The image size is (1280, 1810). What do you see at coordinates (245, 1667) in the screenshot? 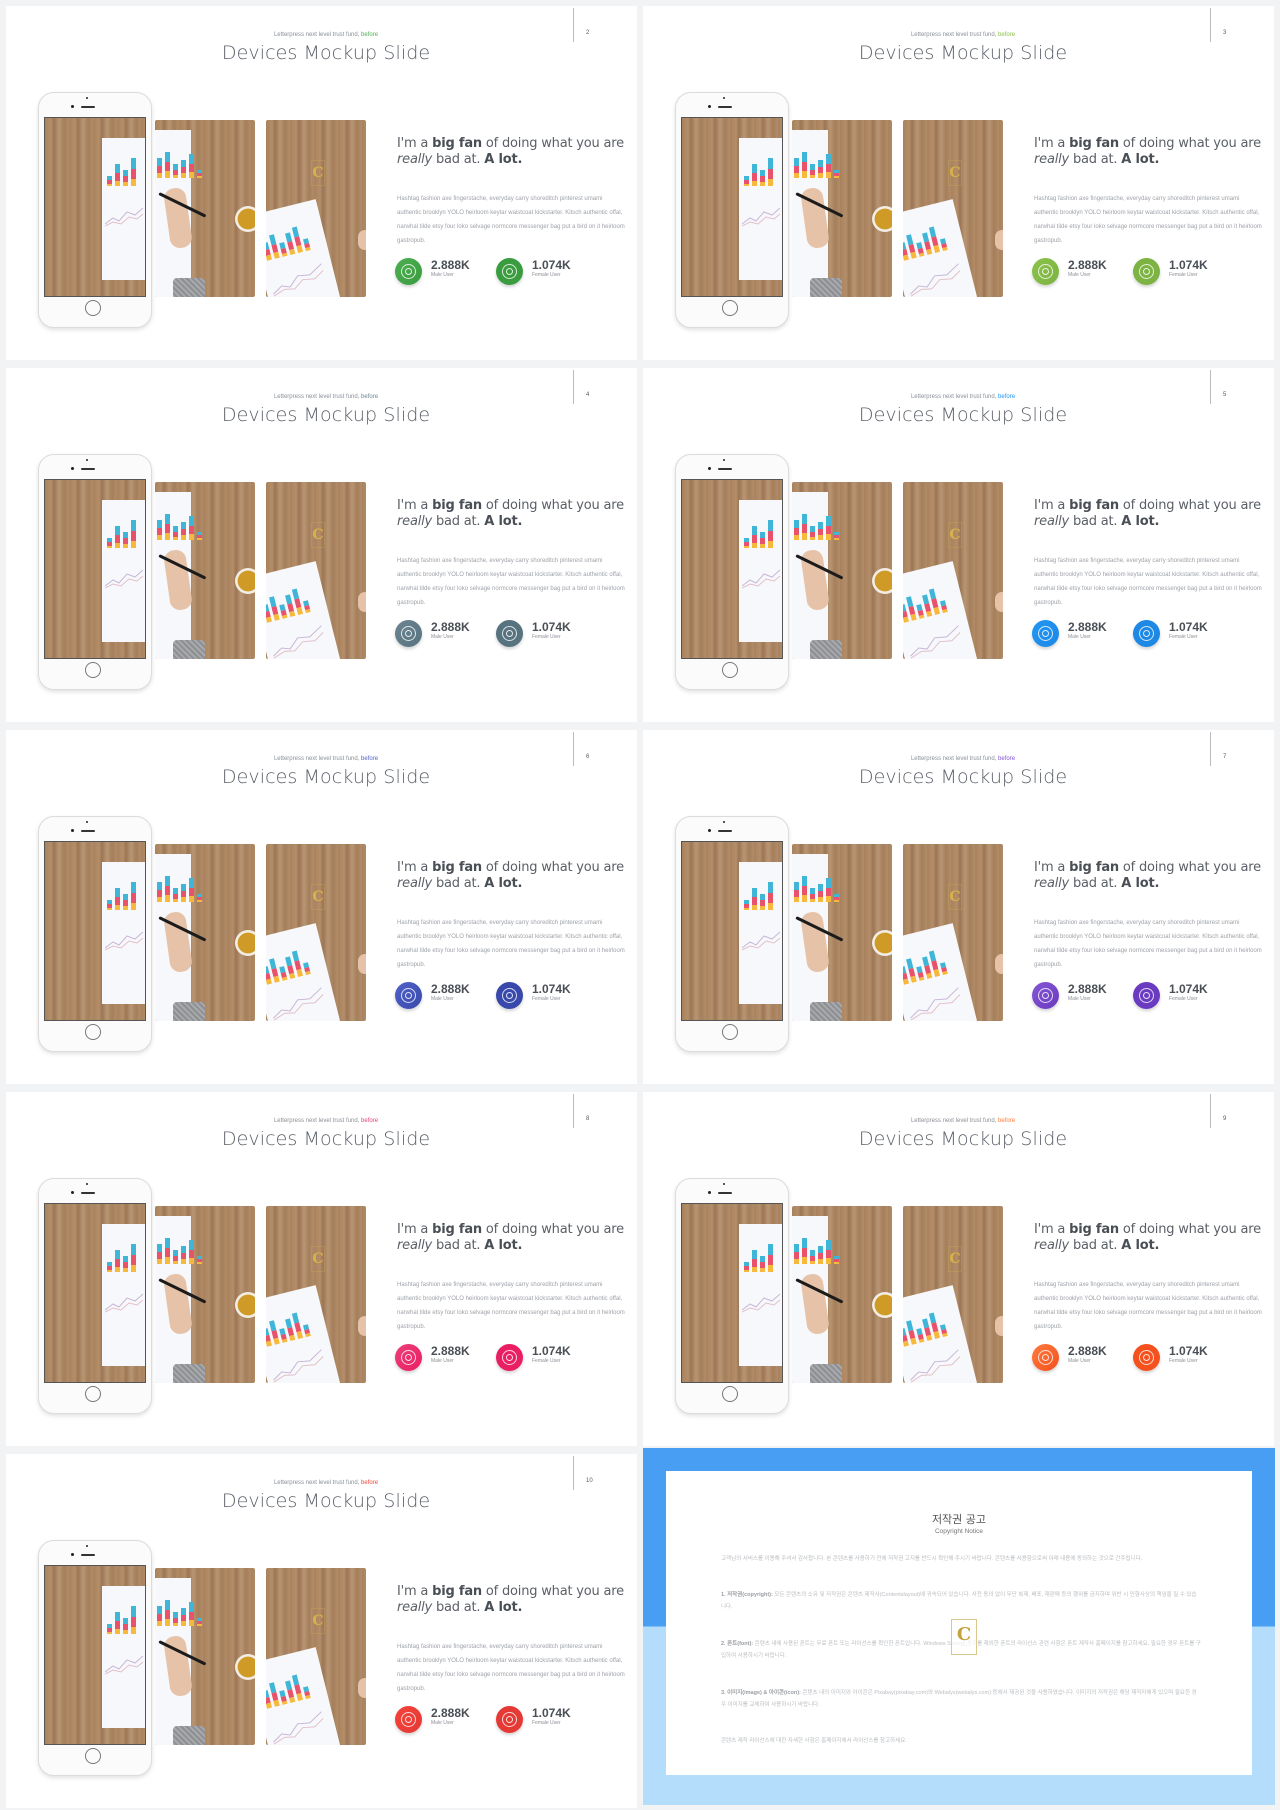
I see `coffee-cup-image` at bounding box center [245, 1667].